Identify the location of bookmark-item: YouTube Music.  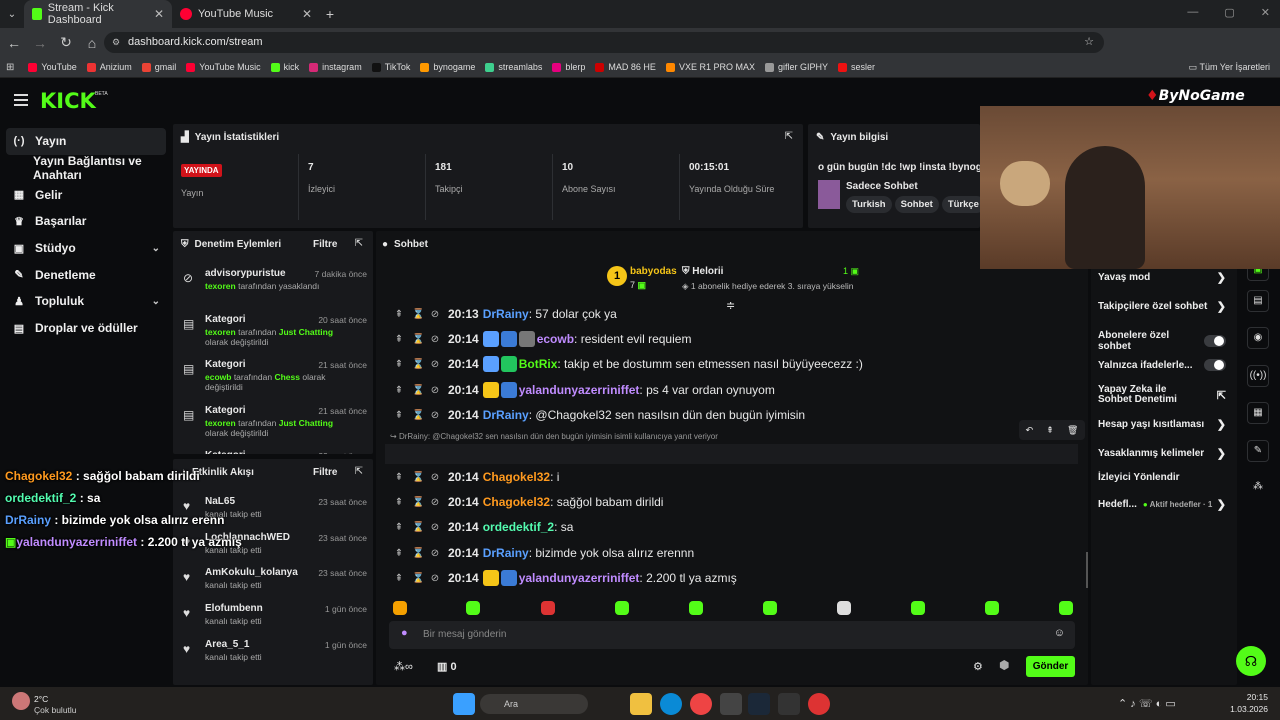
(223, 67).